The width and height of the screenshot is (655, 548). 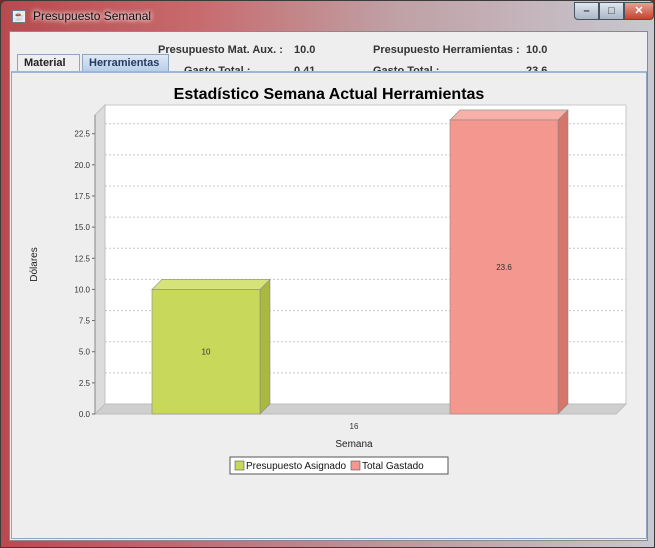 What do you see at coordinates (354, 444) in the screenshot?
I see `x-axis-label: Semana` at bounding box center [354, 444].